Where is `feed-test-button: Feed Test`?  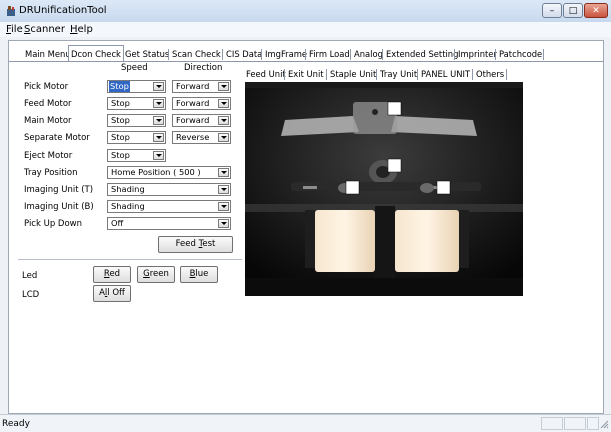
feed-test-button: Feed Test is located at coordinates (195, 244).